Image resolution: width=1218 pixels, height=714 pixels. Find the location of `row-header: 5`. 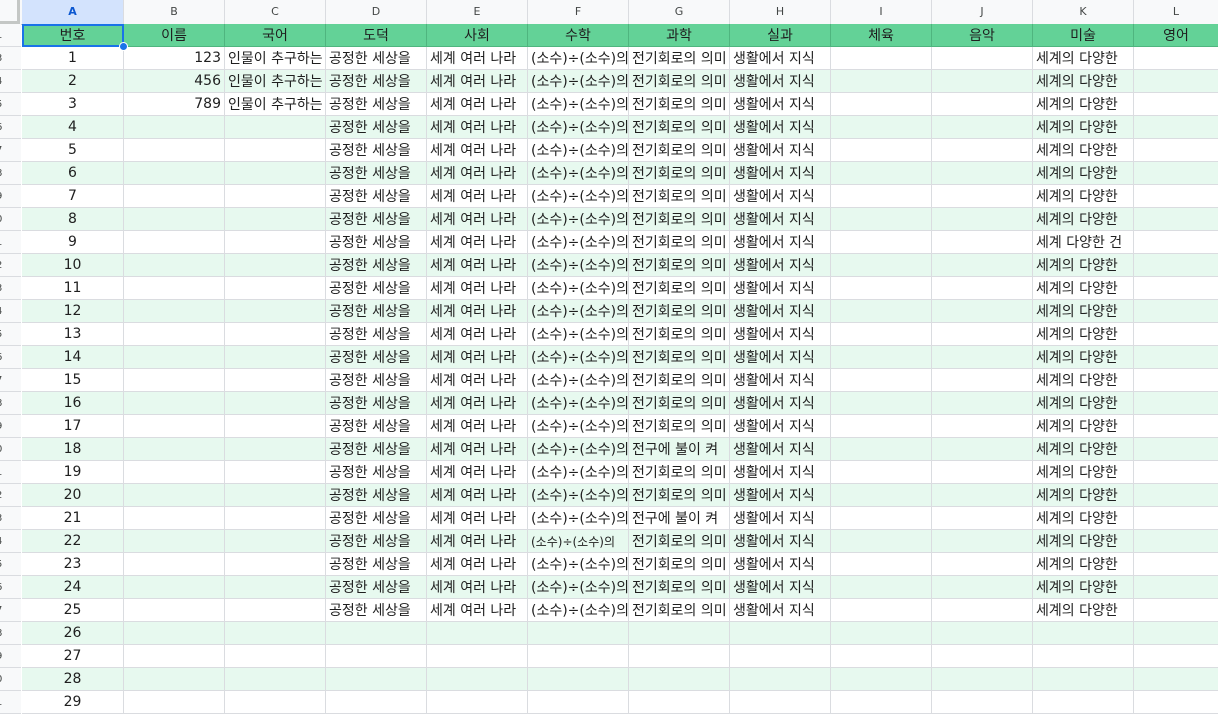

row-header: 5 is located at coordinates (10, 104).